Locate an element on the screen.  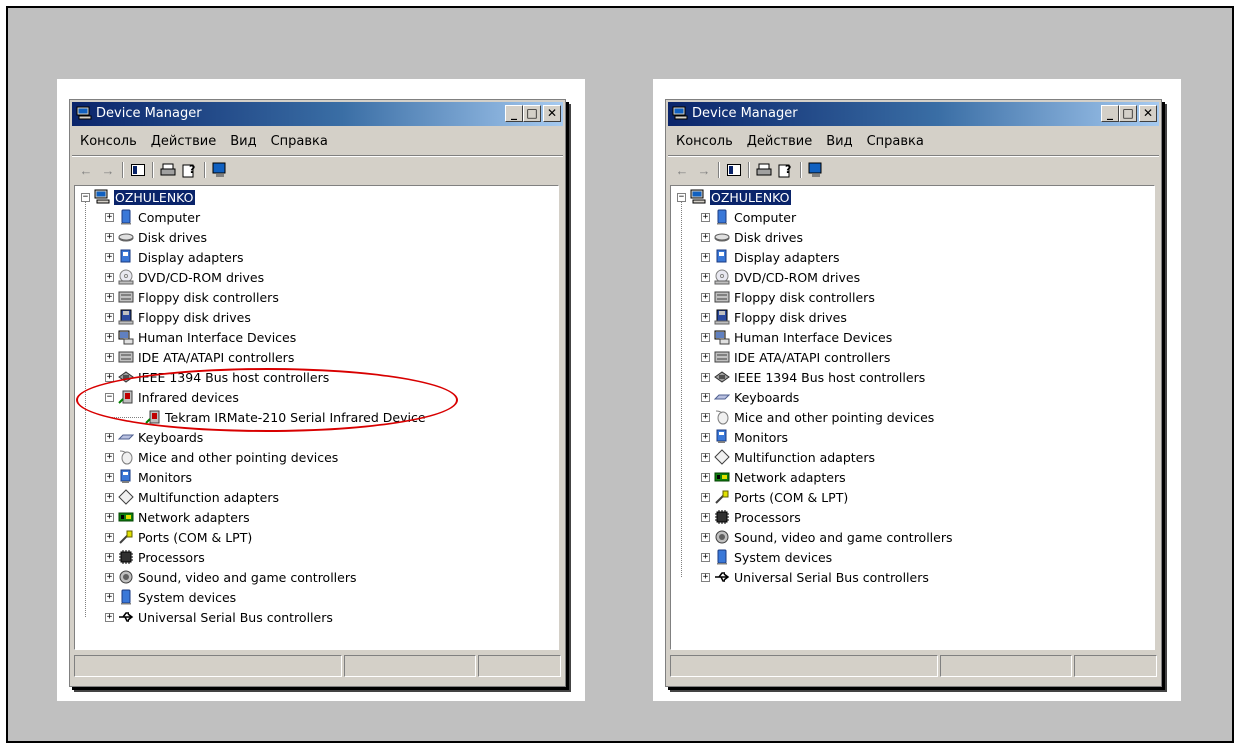
collapse-toggle: − is located at coordinates (681, 197).